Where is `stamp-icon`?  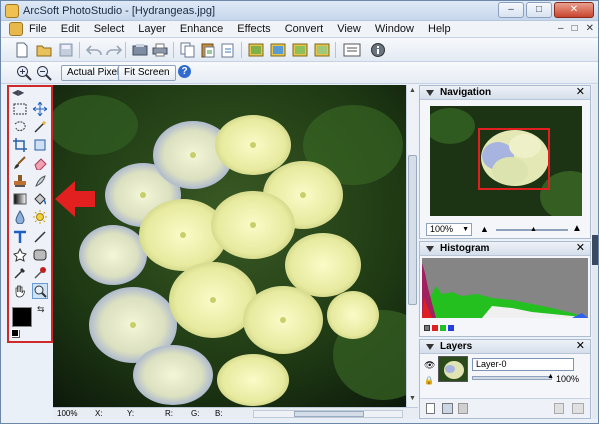
stamp-icon is located at coordinates (20, 181).